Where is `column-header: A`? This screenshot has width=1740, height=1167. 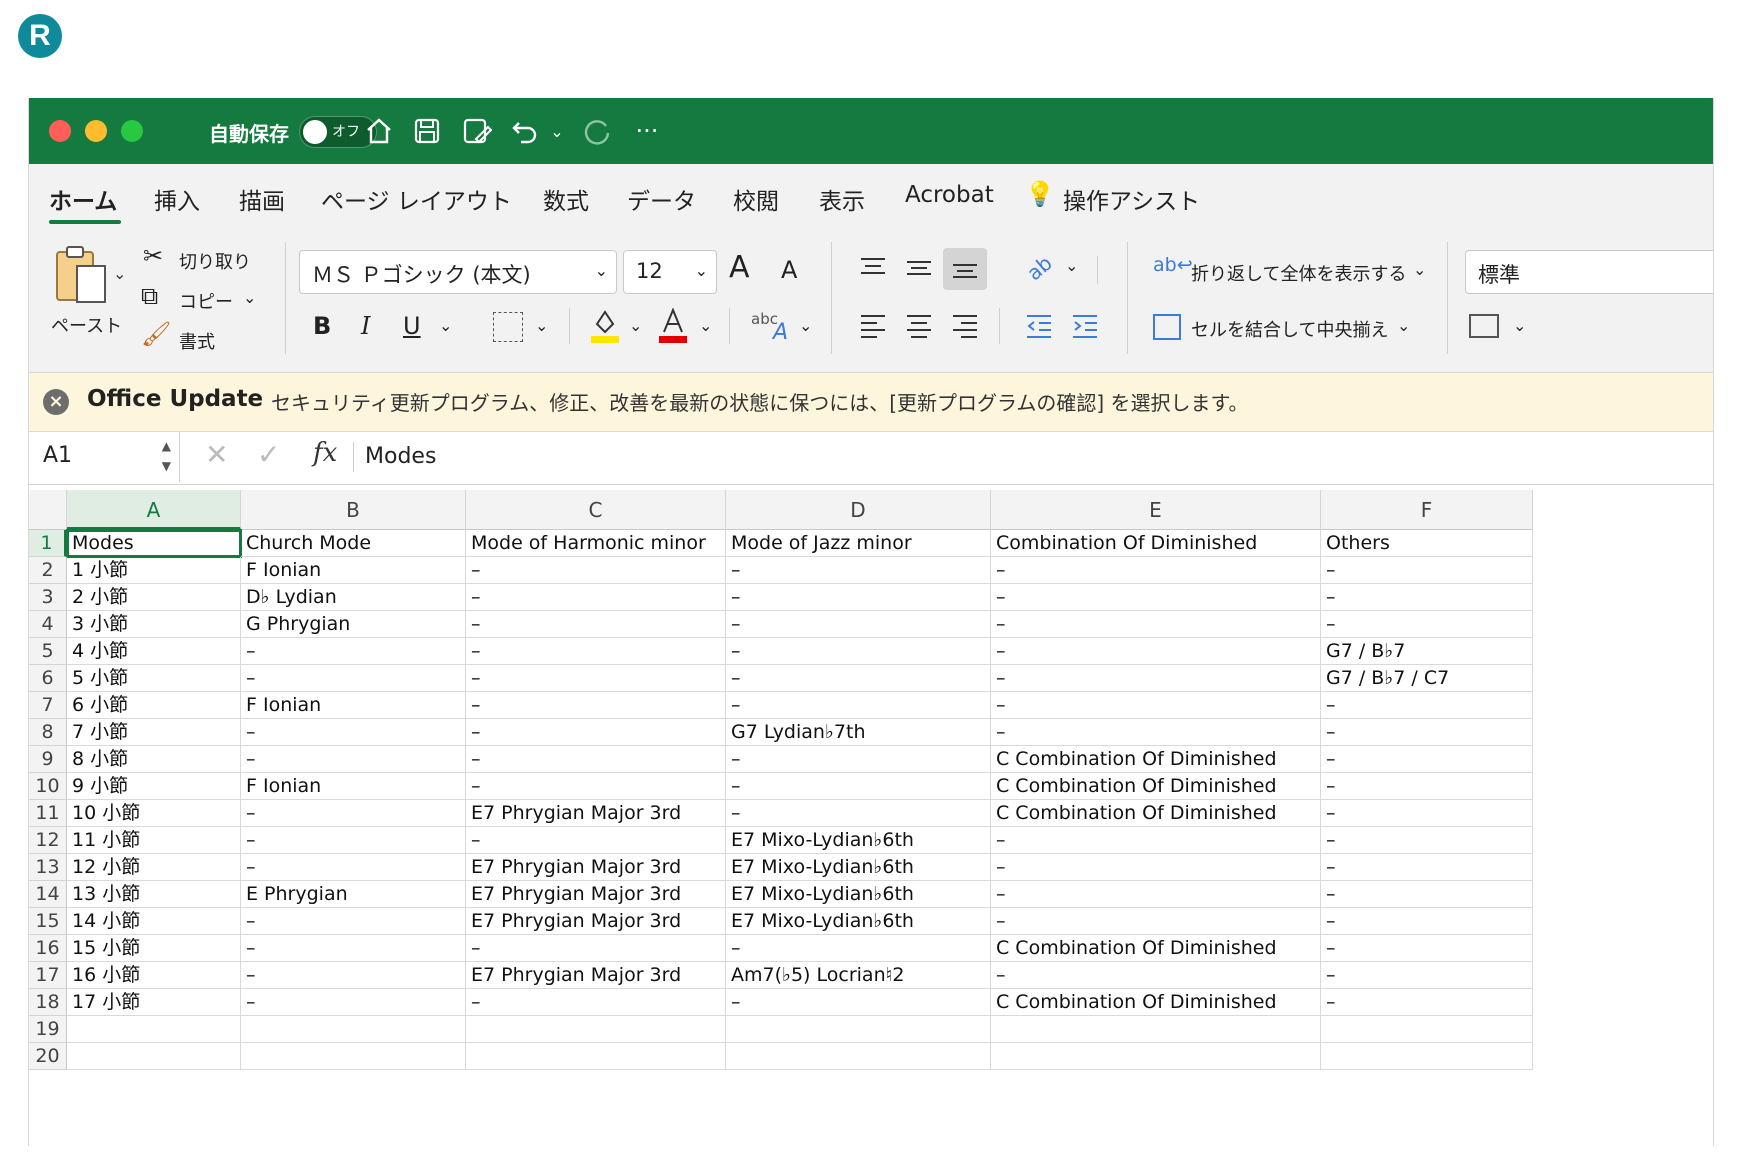
column-header: A is located at coordinates (154, 510).